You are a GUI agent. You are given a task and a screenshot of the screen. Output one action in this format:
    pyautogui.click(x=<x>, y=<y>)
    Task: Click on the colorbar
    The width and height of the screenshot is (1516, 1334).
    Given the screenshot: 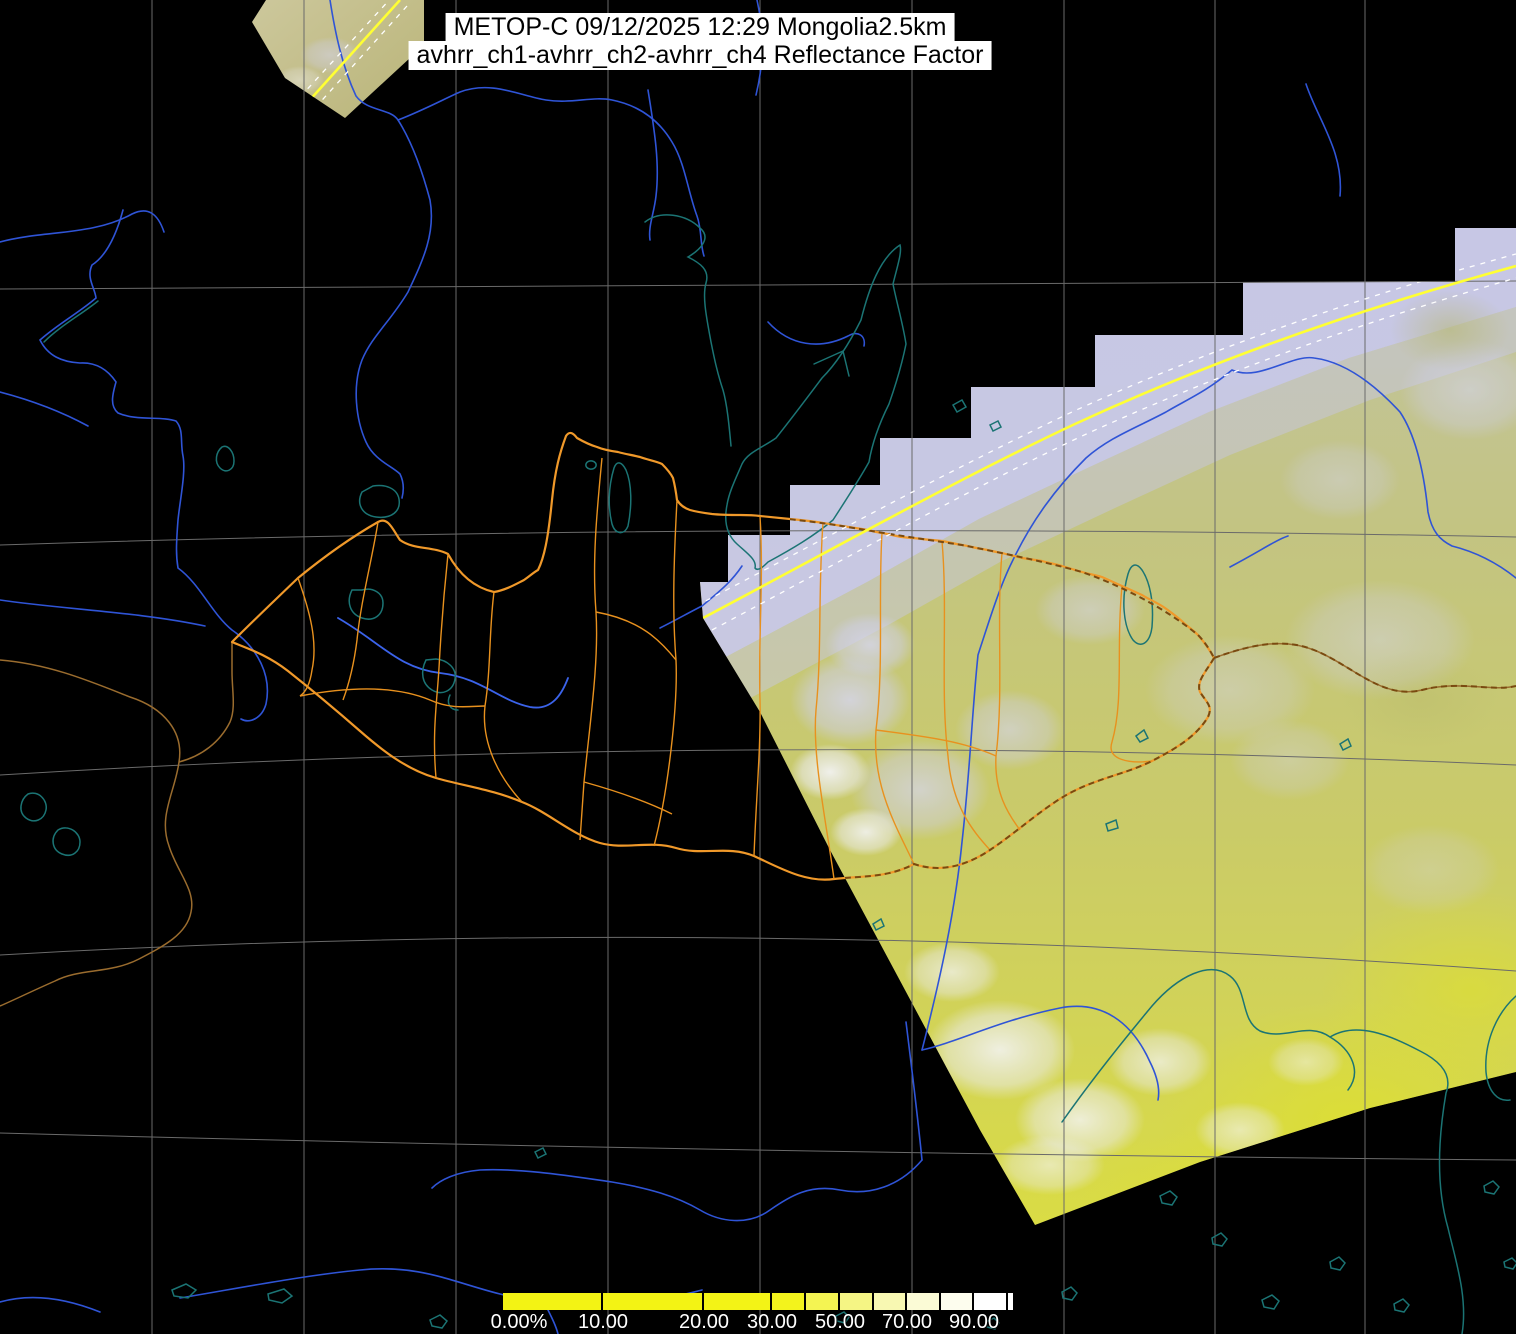 What is the action you would take?
    pyautogui.click(x=758, y=1301)
    